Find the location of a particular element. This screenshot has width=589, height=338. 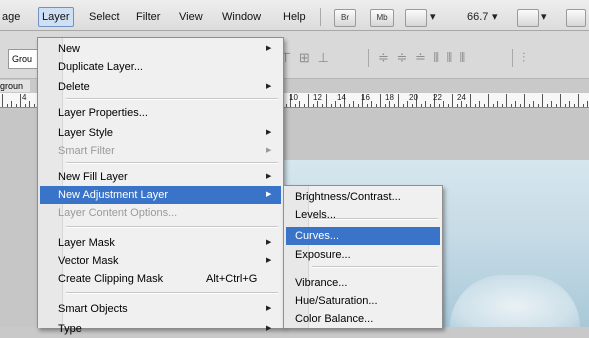

layer-menu-item-vector-mask: Vector Mask ▶ is located at coordinates (160, 261).